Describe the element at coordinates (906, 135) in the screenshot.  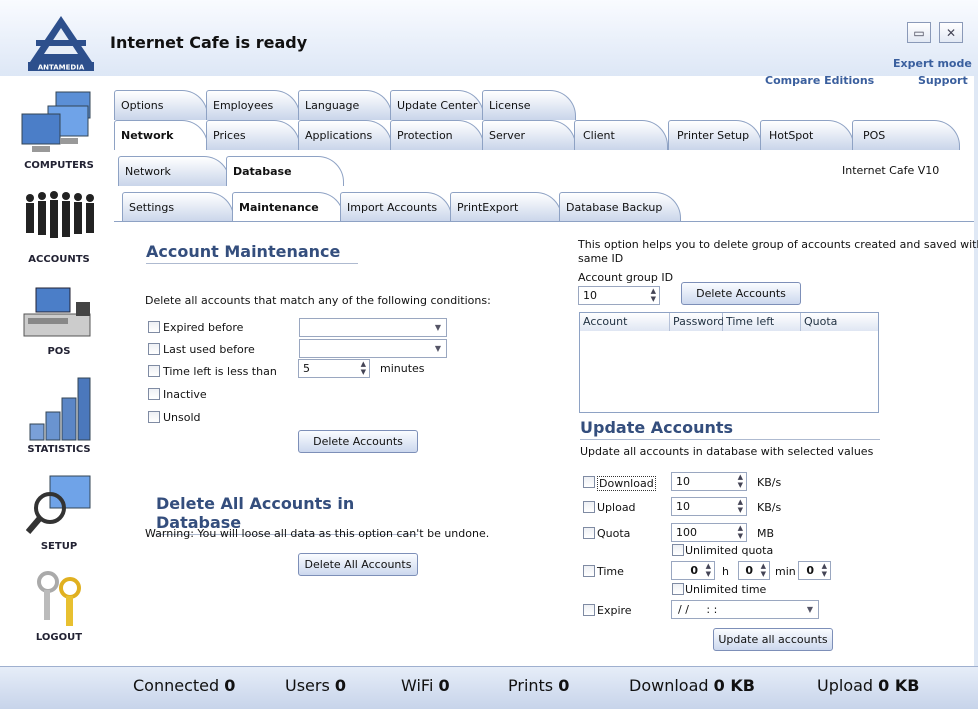
I see `tab-pos: POS` at that location.